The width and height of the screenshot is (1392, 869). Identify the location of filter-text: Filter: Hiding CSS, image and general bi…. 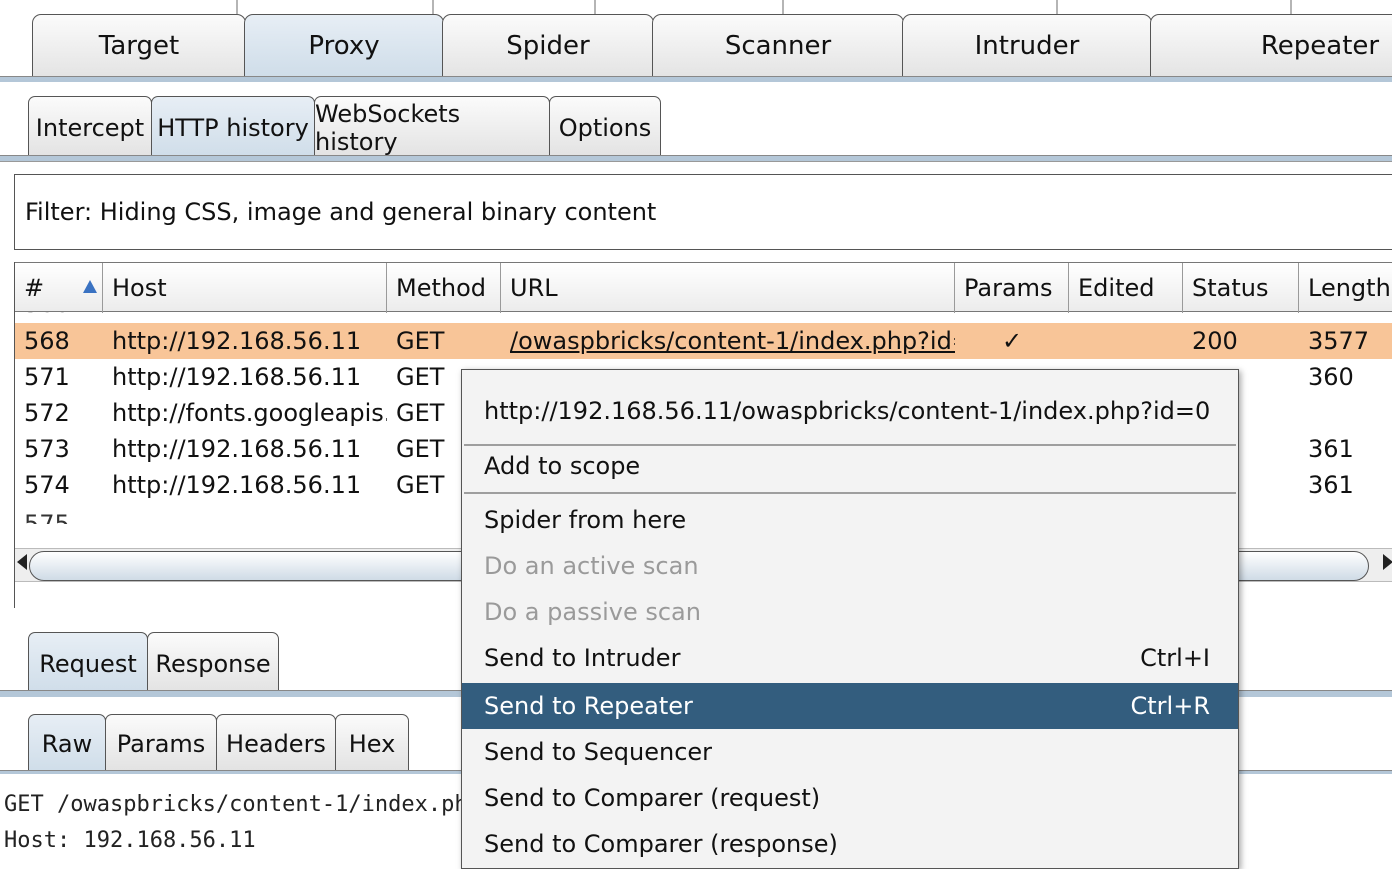
(341, 212).